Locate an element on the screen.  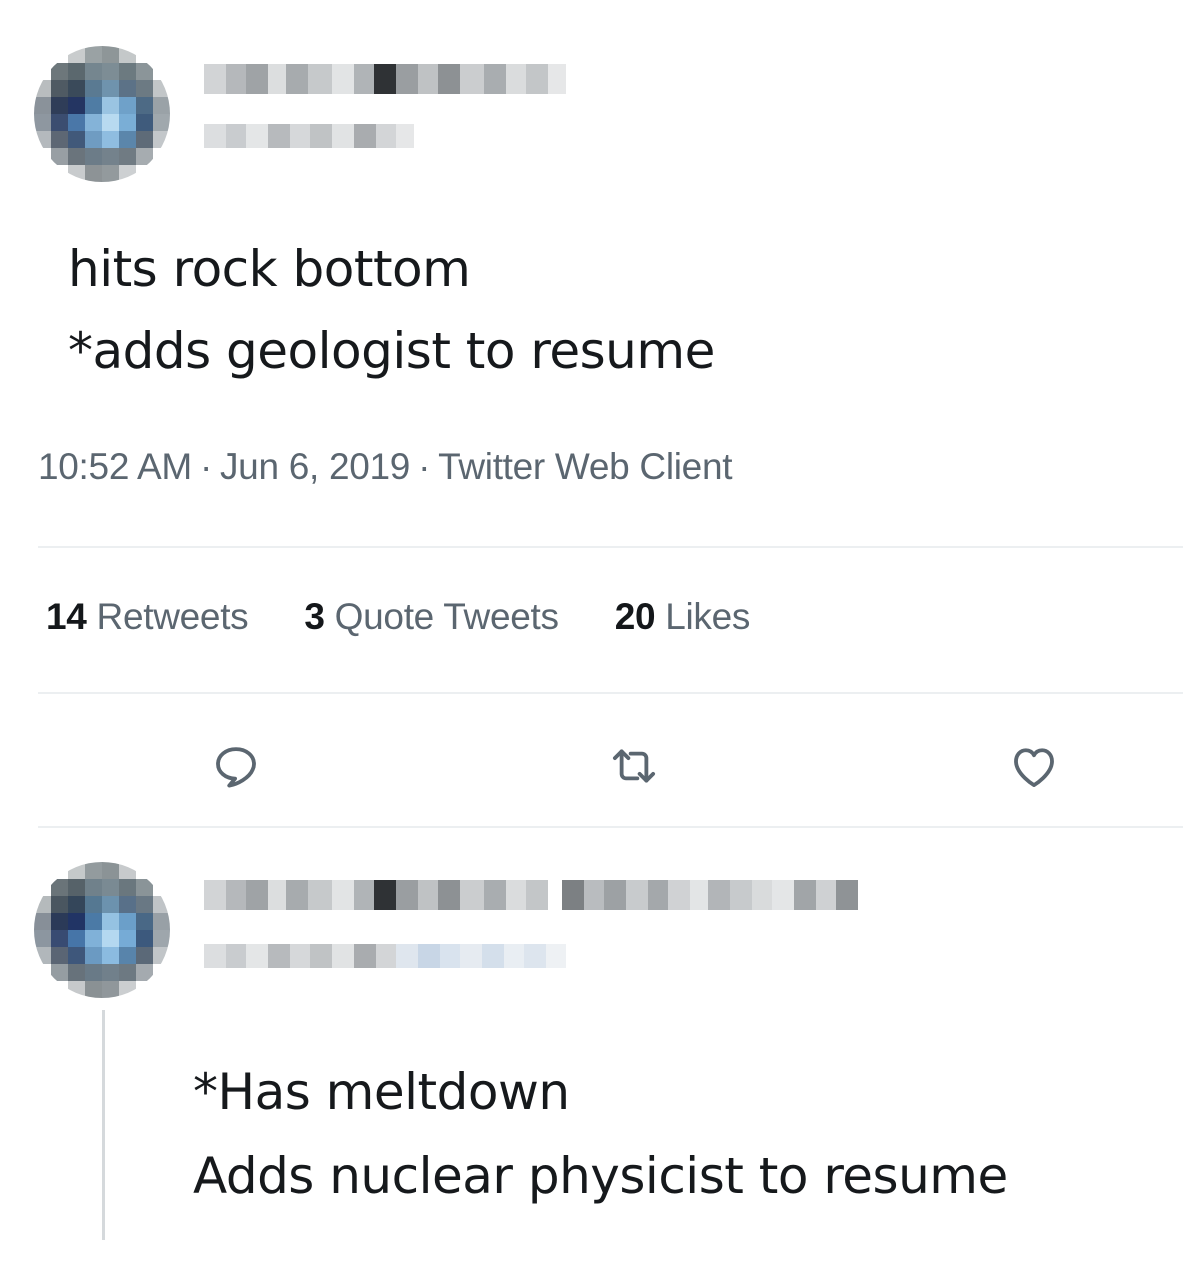
reply-icon is located at coordinates (236, 767).